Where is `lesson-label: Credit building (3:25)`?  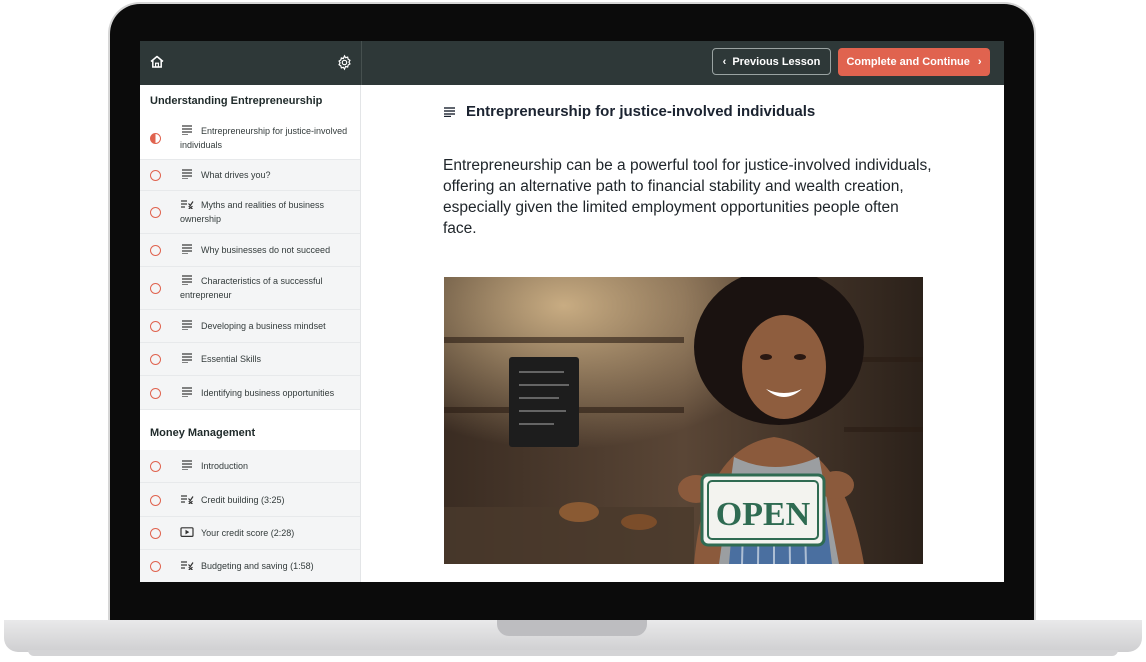
lesson-label: Credit building (3:25) is located at coordinates (243, 500).